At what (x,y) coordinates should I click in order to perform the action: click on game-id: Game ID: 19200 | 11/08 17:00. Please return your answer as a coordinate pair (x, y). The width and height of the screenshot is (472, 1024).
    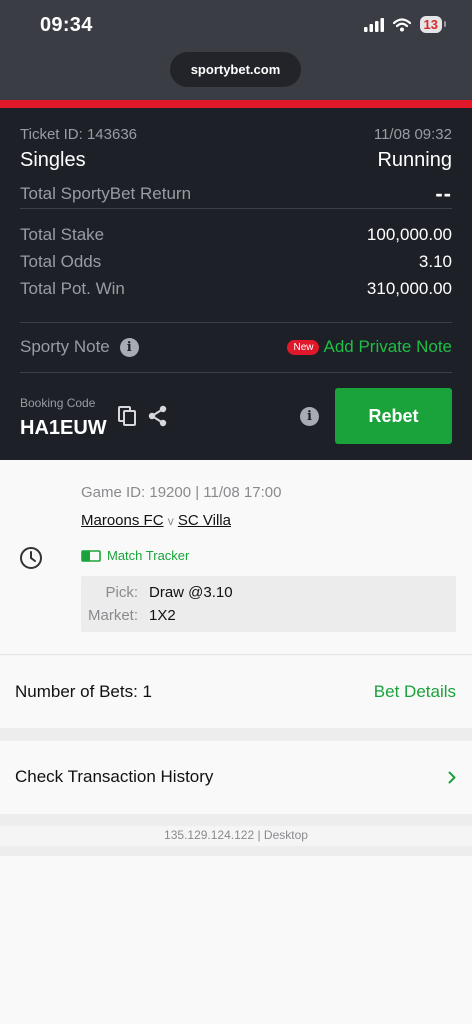
    Looking at the image, I should click on (181, 492).